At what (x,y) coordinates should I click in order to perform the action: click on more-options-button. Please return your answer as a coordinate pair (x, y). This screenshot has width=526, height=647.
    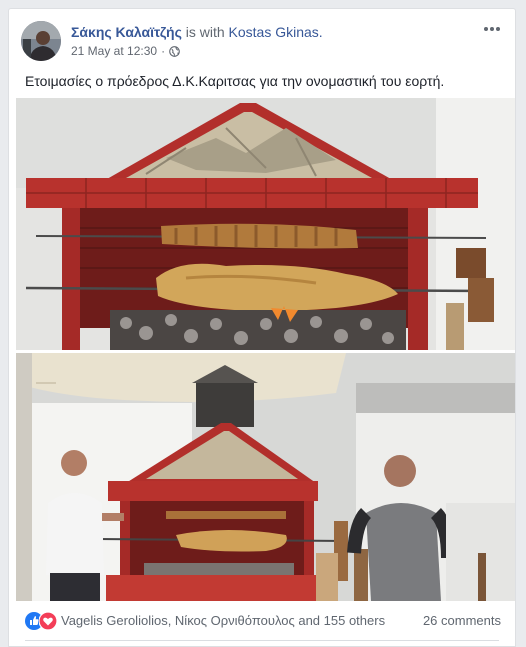
    Looking at the image, I should click on (492, 29).